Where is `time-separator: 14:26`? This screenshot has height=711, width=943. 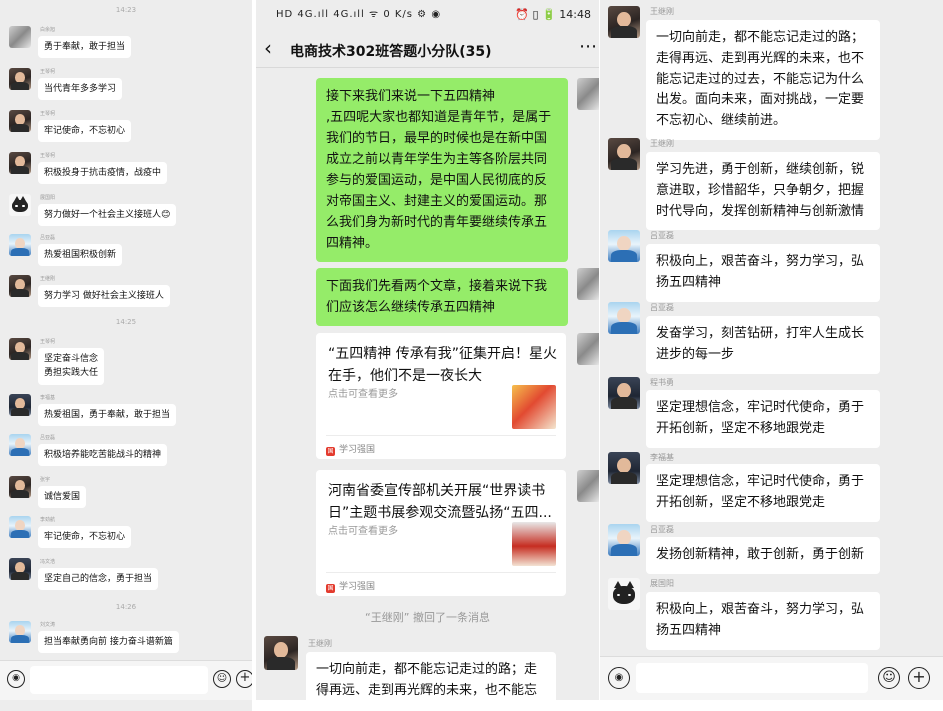 time-separator: 14:26 is located at coordinates (126, 607).